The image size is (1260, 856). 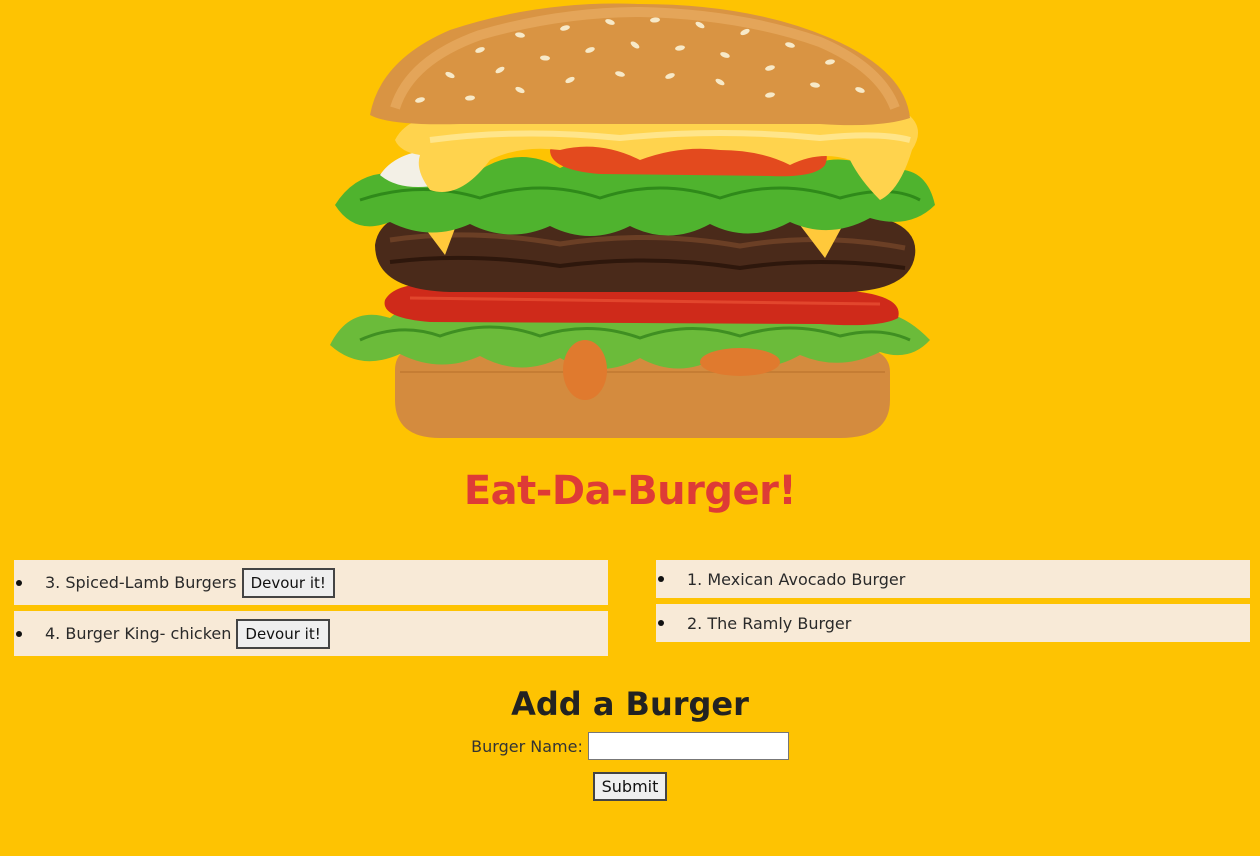 I want to click on list-item: 2. The Ramly Burger, so click(x=953, y=623).